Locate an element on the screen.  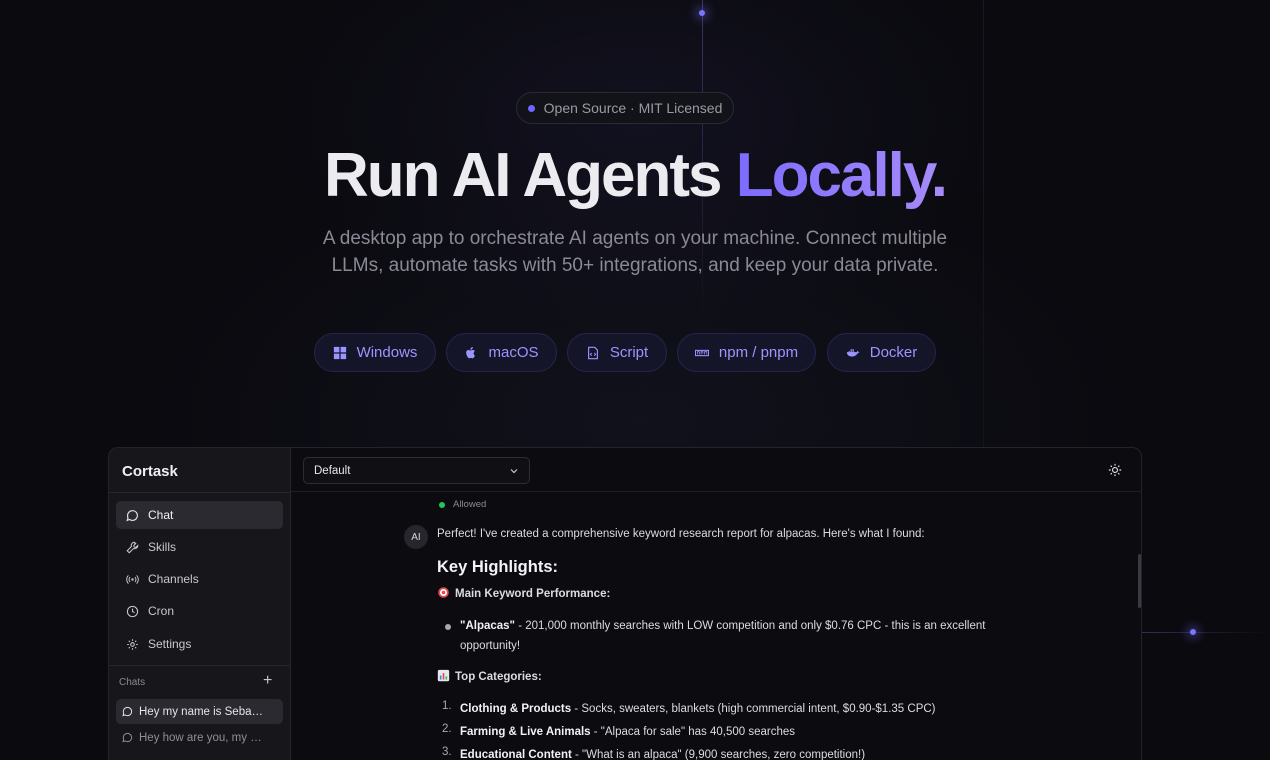
download-npm-button: npm / pnpm is located at coordinates (746, 352).